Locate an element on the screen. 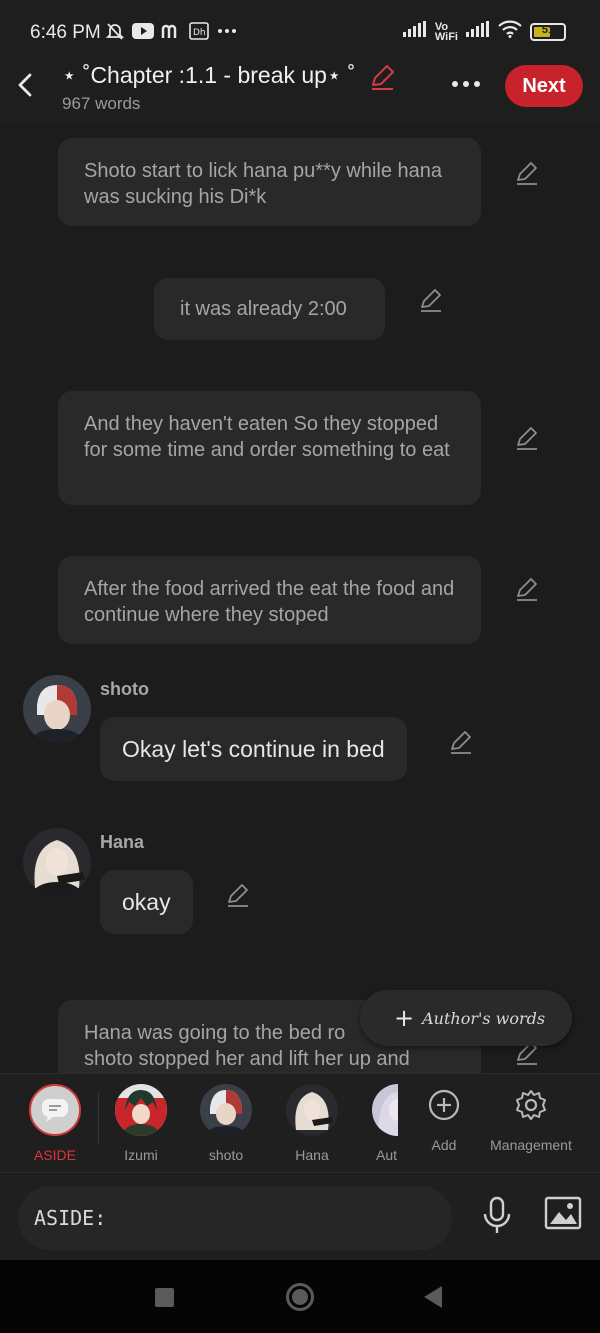 The height and width of the screenshot is (1333, 600). management-label: Management is located at coordinates (531, 1145).